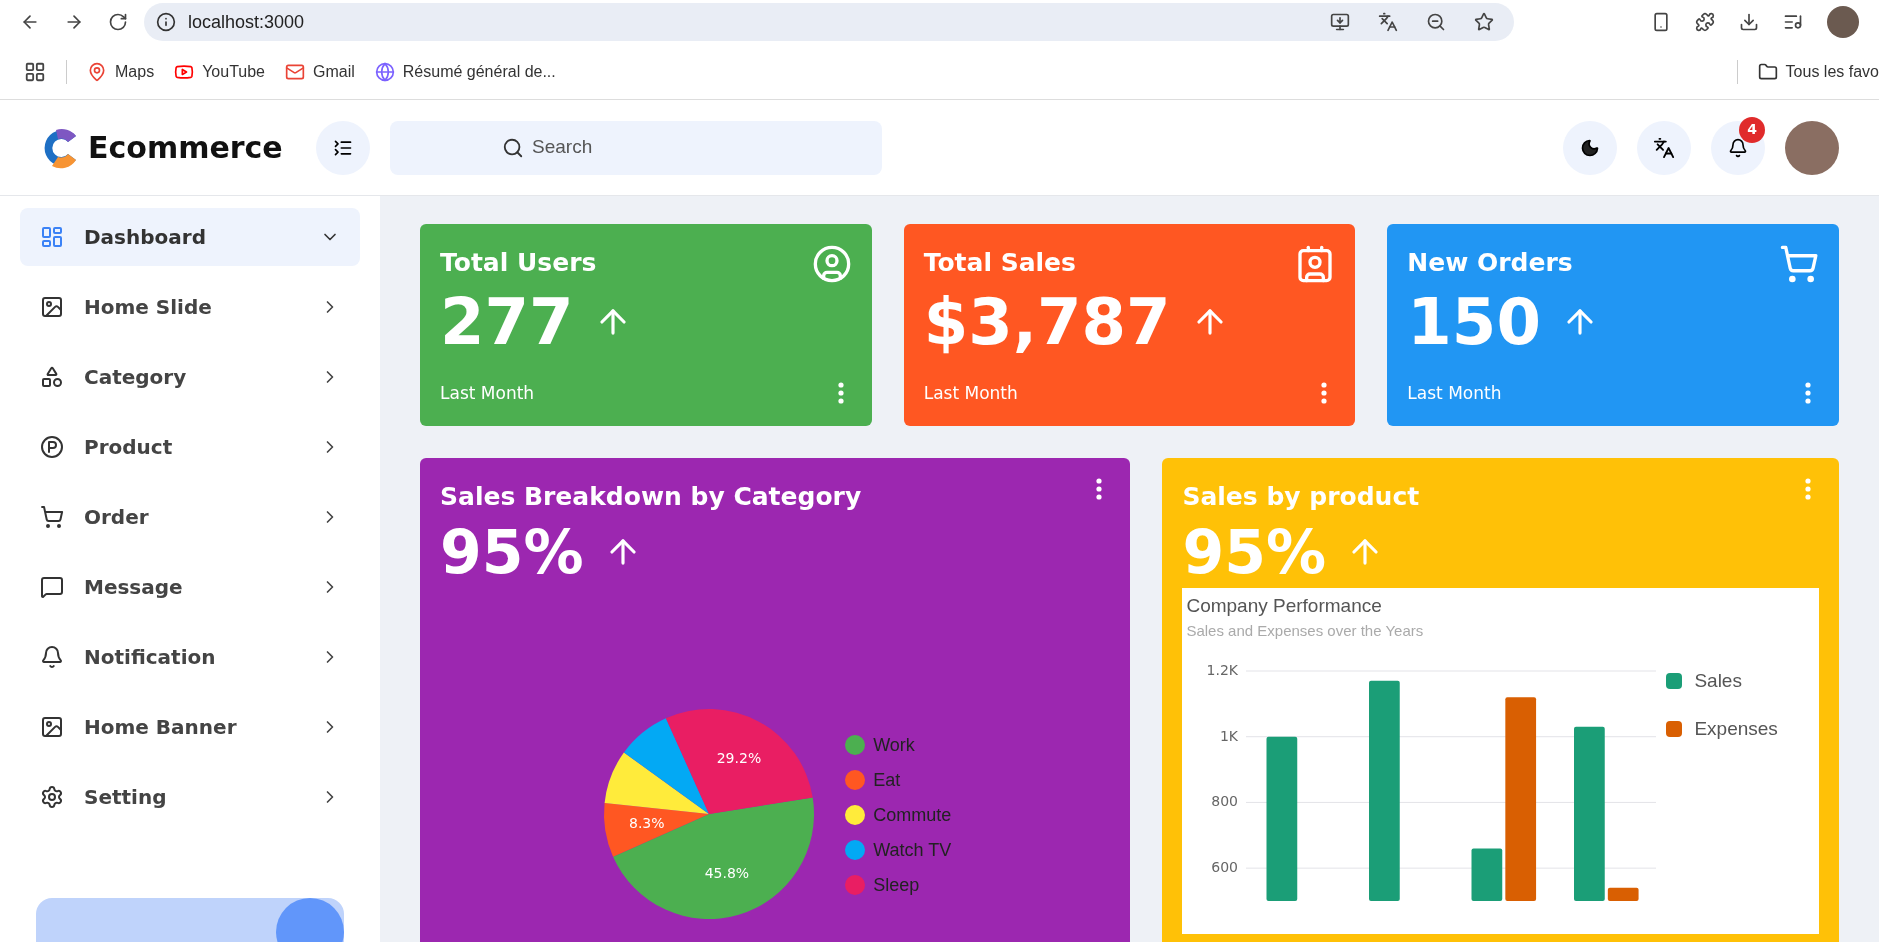 The image size is (1879, 942). I want to click on settings-icon, so click(52, 797).